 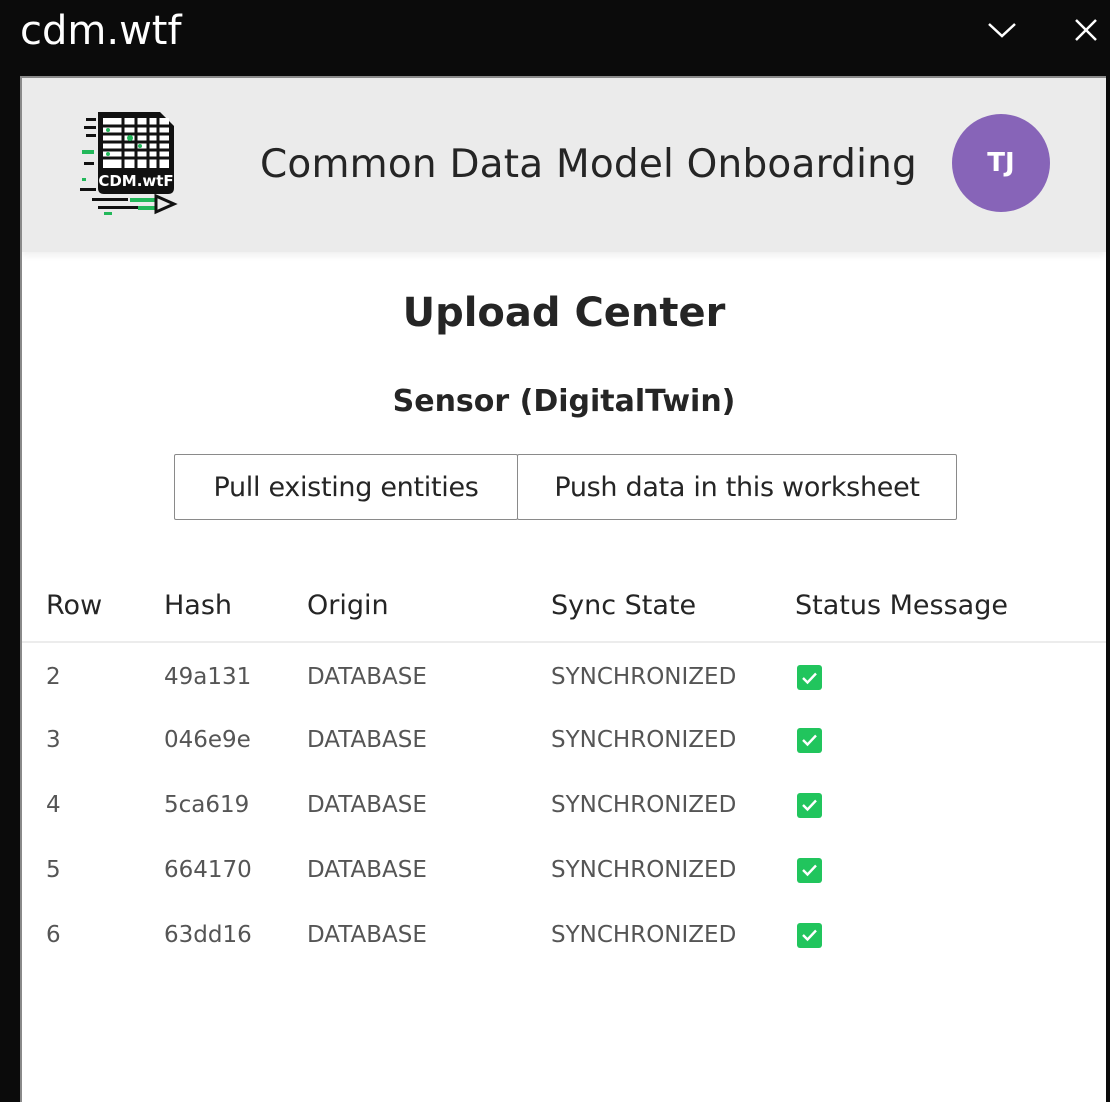 I want to click on column-header-status-message: Status Message, so click(x=950, y=605).